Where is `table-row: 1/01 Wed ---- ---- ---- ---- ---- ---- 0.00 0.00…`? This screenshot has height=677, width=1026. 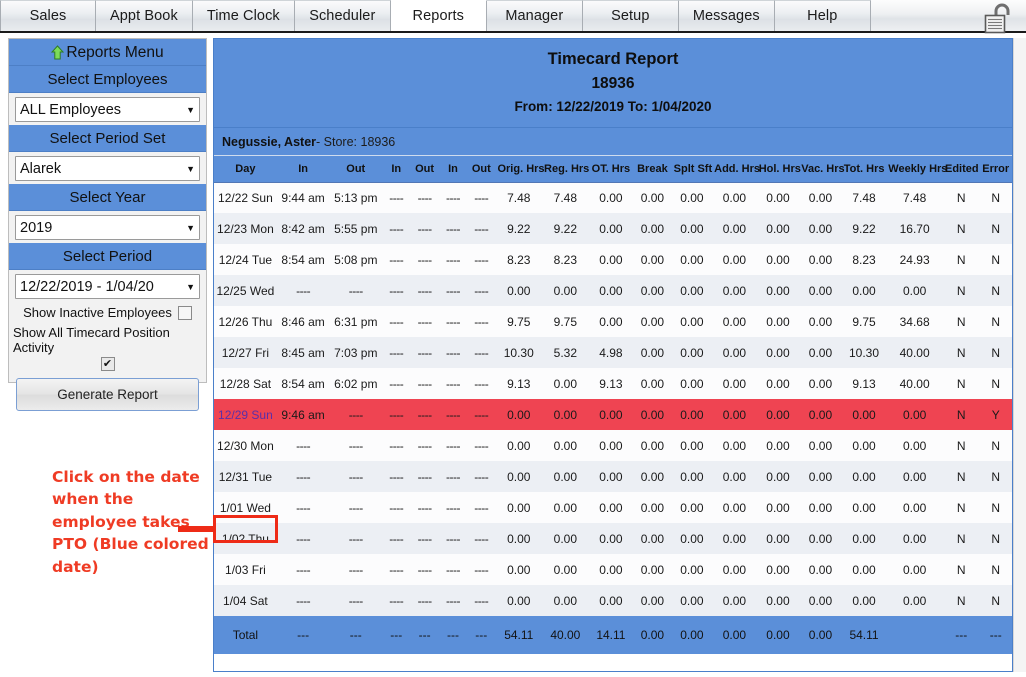 table-row: 1/01 Wed ---- ---- ---- ---- ---- ---- 0.00 0.00… is located at coordinates (613, 508).